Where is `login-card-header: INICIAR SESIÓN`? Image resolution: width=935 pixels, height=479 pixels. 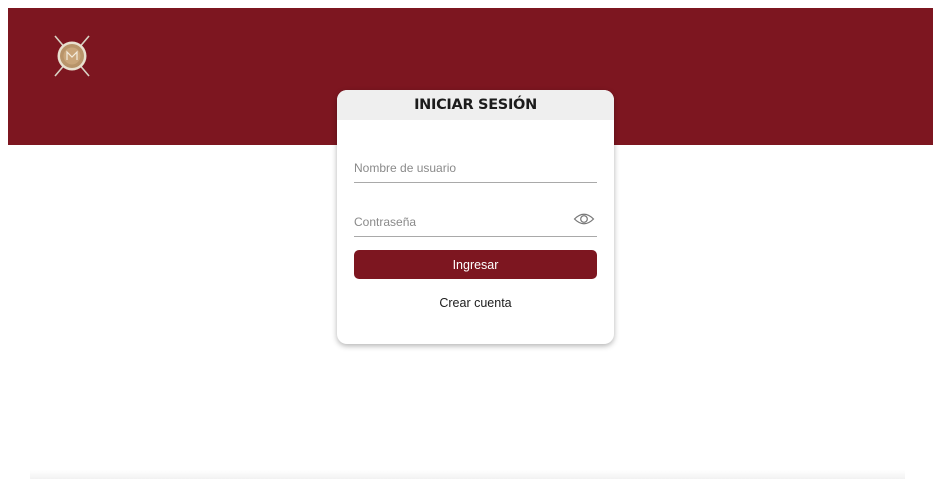
login-card-header: INICIAR SESIÓN is located at coordinates (475, 105).